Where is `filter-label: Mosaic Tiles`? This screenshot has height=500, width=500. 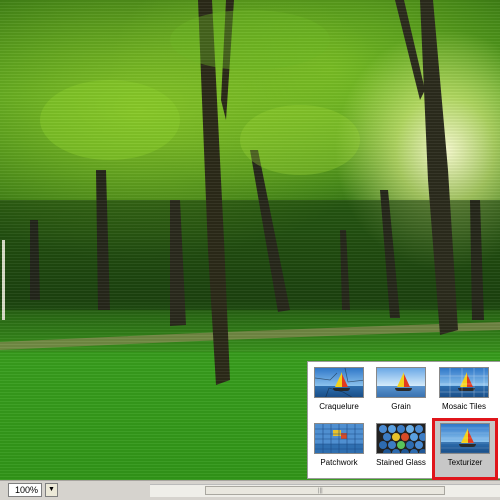
filter-label: Mosaic Tiles is located at coordinates (463, 406).